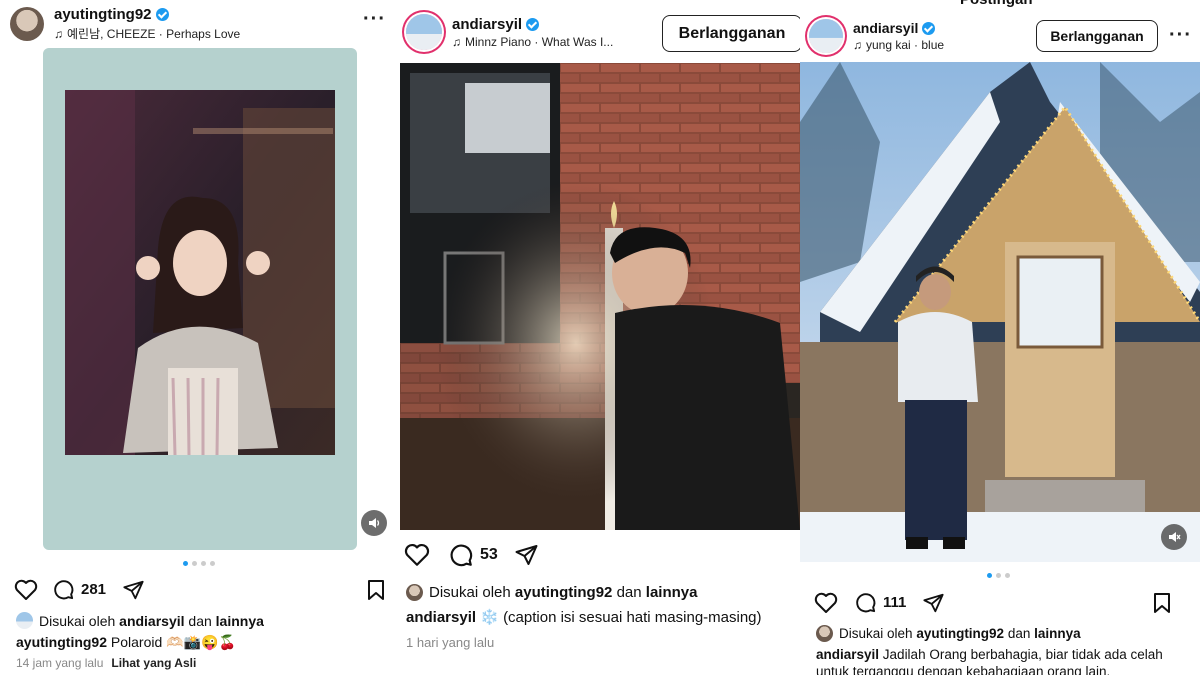 This screenshot has height=675, width=1200. I want to click on caption-user: ayutingting92, so click(61, 642).